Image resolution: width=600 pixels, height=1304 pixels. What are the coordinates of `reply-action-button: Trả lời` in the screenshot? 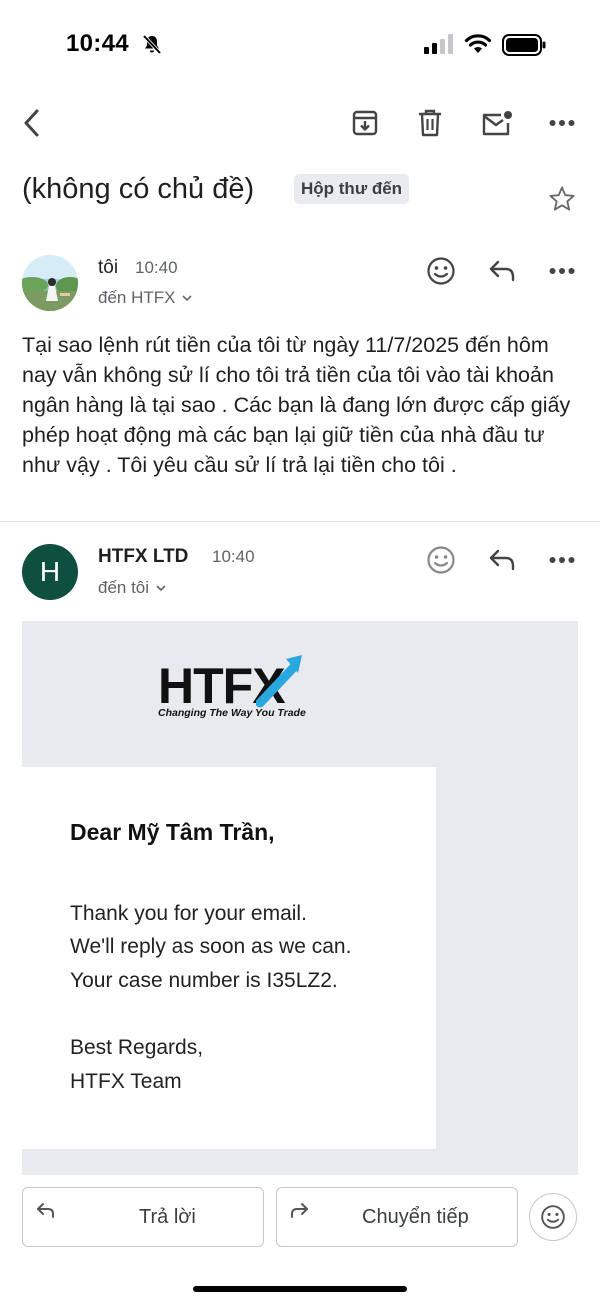 It's located at (143, 1217).